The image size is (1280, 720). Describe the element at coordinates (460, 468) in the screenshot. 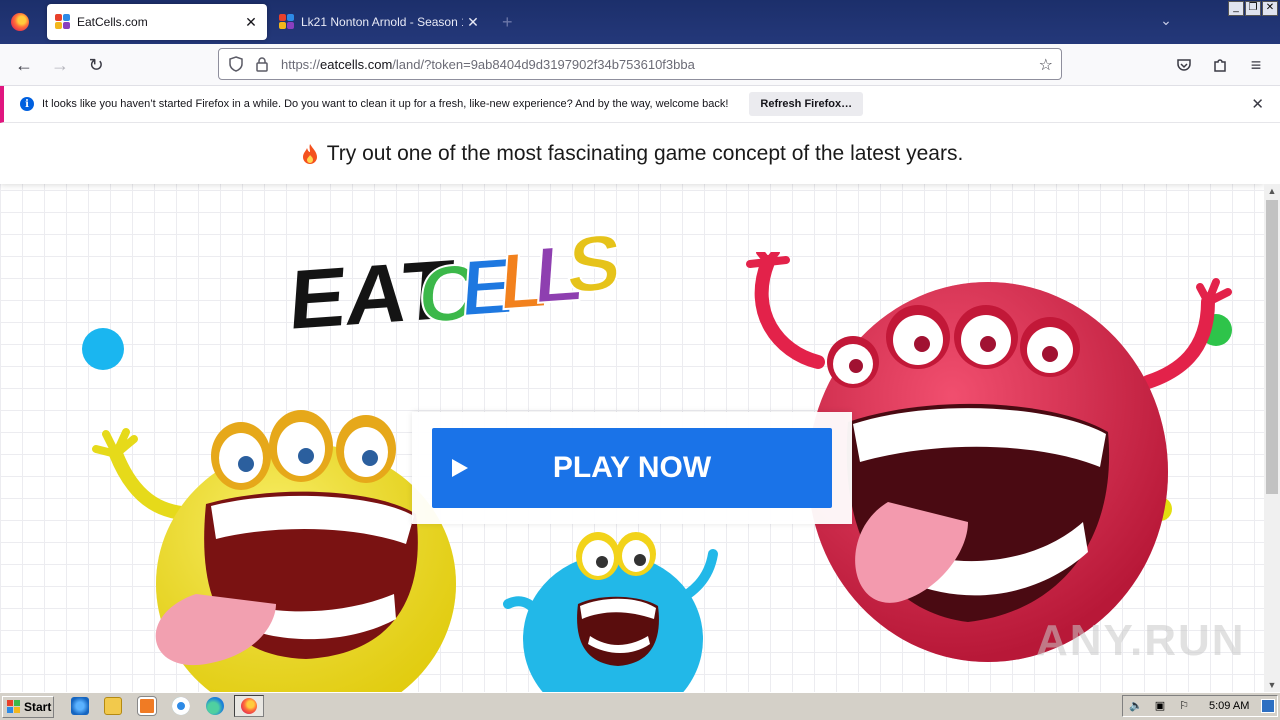

I see `play-triangle-icon` at that location.